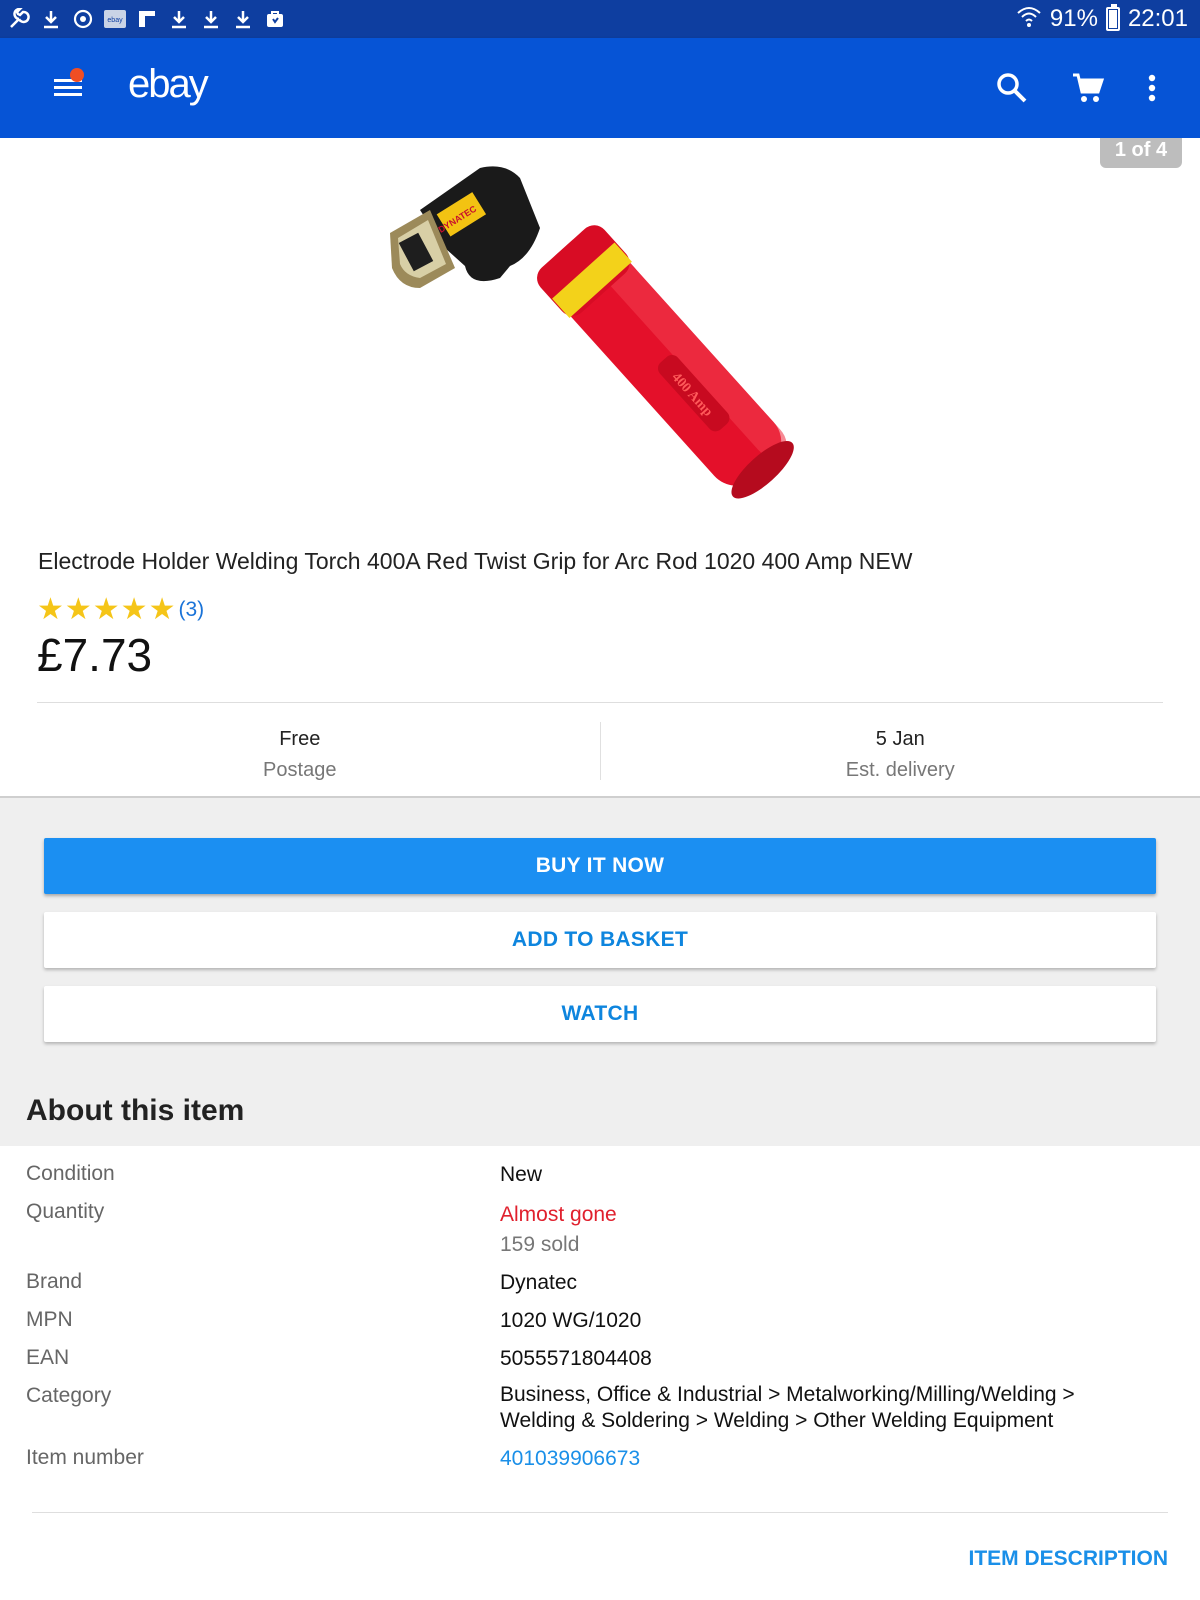 The width and height of the screenshot is (1200, 1600). I want to click on flipboard-icon, so click(147, 19).